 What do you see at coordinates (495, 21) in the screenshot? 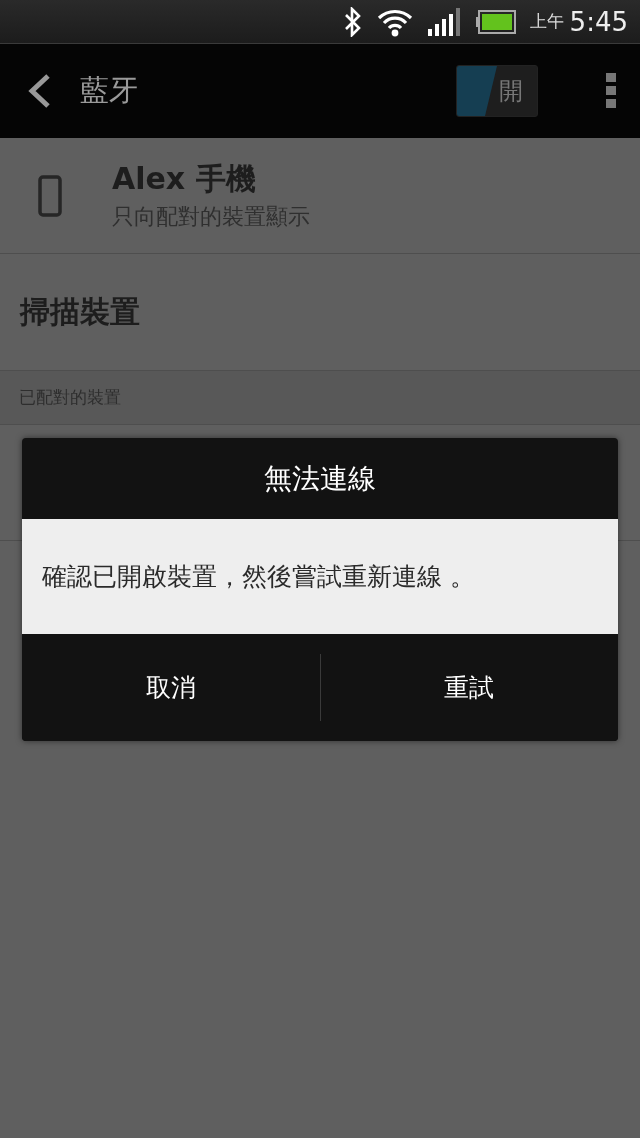
I see `battery-icon` at bounding box center [495, 21].